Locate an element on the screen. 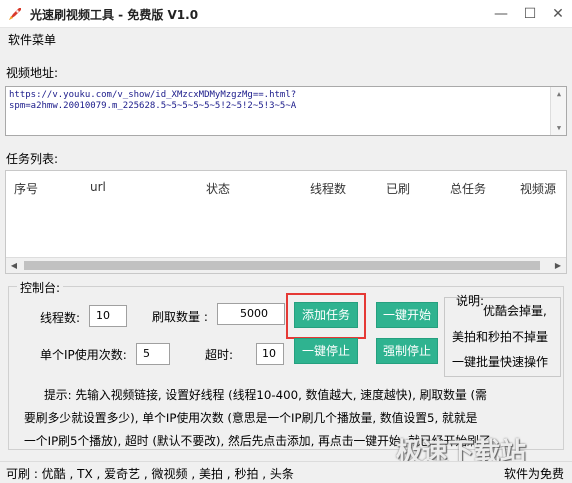 This screenshot has width=572, height=483. threads-input: 10 is located at coordinates (108, 316).